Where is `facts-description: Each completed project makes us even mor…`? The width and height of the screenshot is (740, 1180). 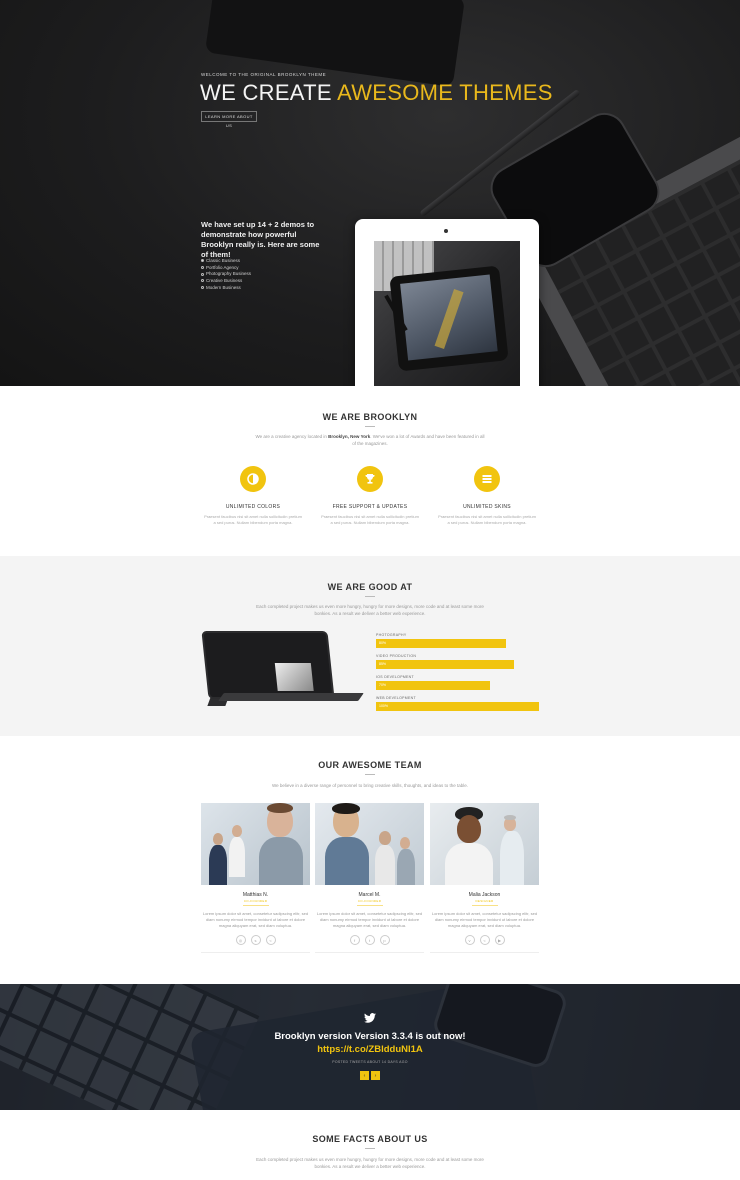
facts-description: Each completed project makes us even mor… is located at coordinates (370, 1163).